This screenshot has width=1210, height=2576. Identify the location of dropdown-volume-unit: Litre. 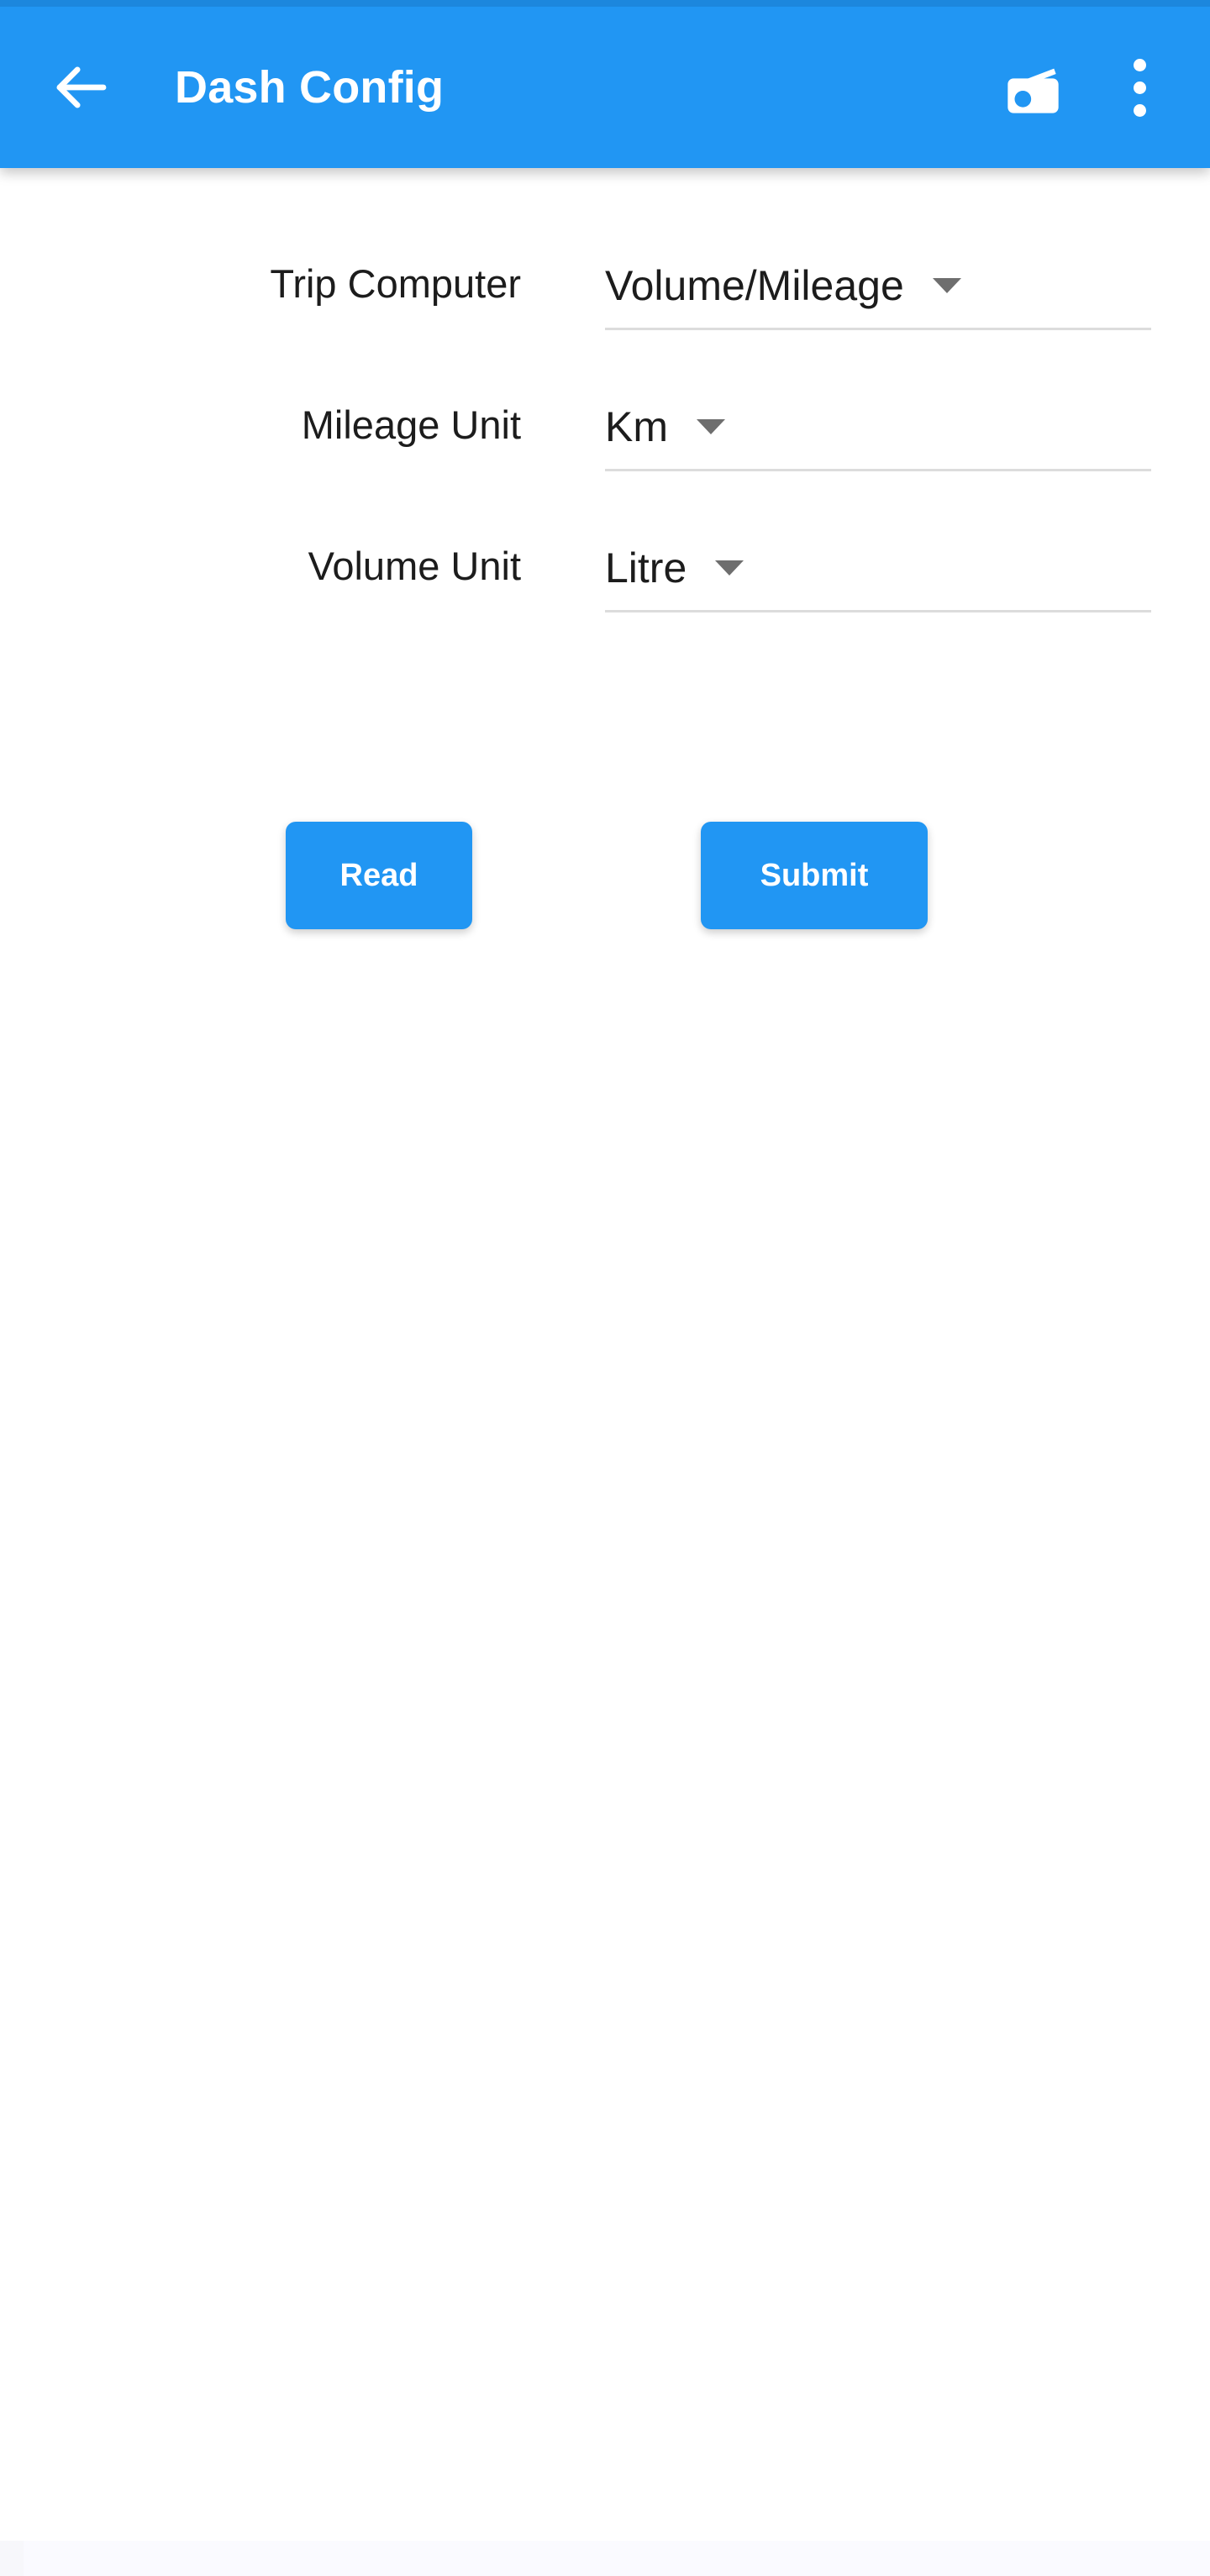
(878, 569).